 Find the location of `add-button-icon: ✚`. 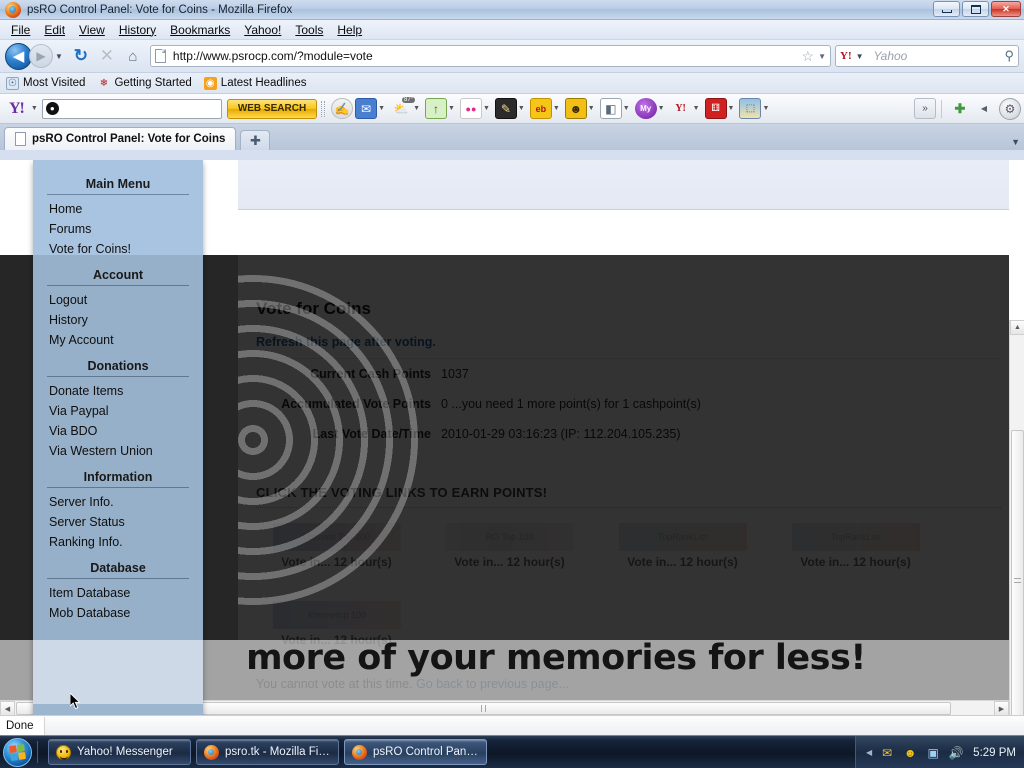

add-button-icon: ✚ is located at coordinates (960, 108).